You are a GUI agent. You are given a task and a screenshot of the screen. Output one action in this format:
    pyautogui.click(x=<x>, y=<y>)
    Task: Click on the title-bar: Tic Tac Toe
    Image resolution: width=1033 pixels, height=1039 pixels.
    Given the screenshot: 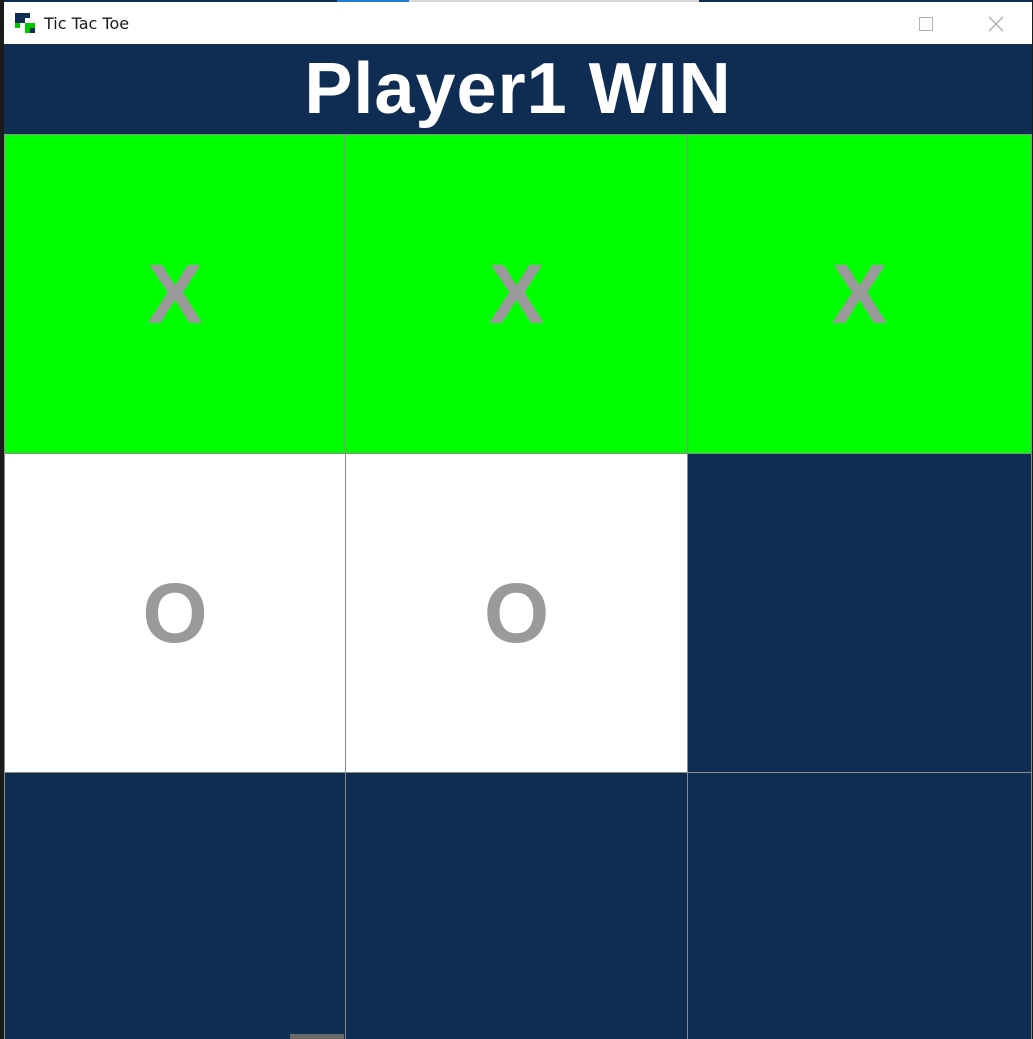 What is the action you would take?
    pyautogui.click(x=518, y=23)
    